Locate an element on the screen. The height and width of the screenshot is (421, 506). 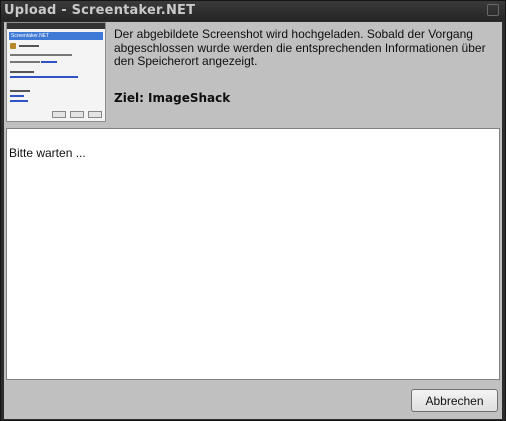
screenshot-thumbnail: Screentaker.NET is located at coordinates (56, 72).